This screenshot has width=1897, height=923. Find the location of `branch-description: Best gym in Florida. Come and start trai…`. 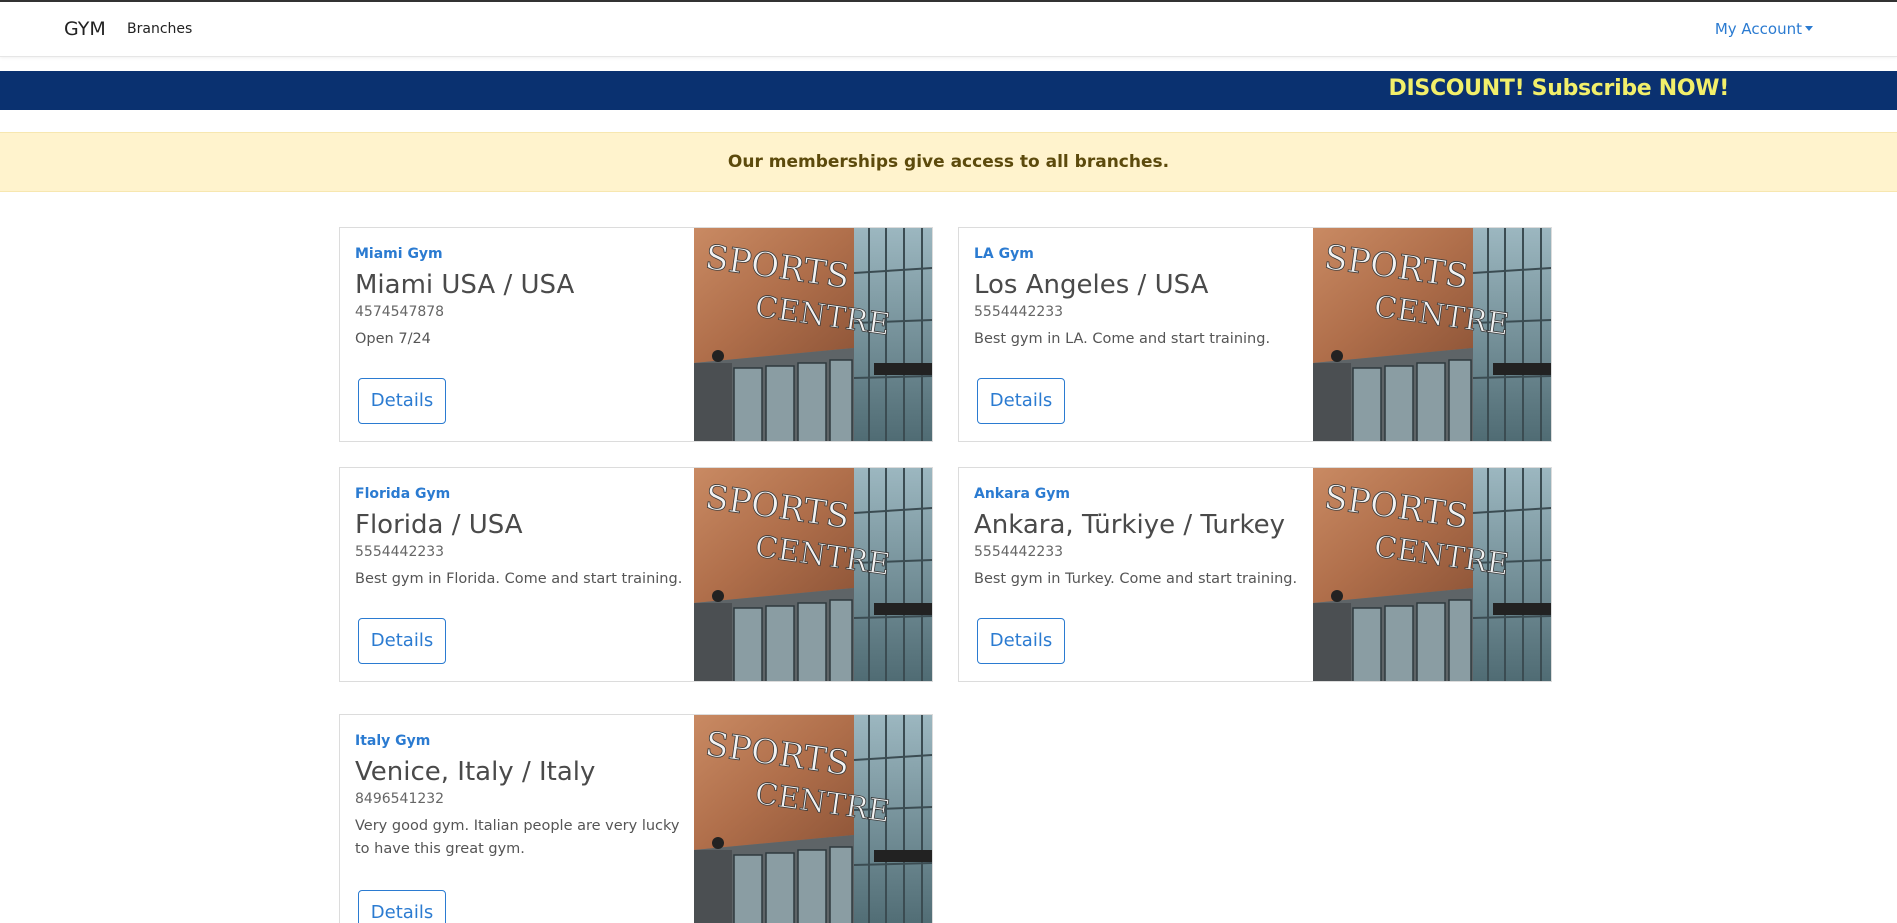

branch-description: Best gym in Florida. Come and start trai… is located at coordinates (519, 579).